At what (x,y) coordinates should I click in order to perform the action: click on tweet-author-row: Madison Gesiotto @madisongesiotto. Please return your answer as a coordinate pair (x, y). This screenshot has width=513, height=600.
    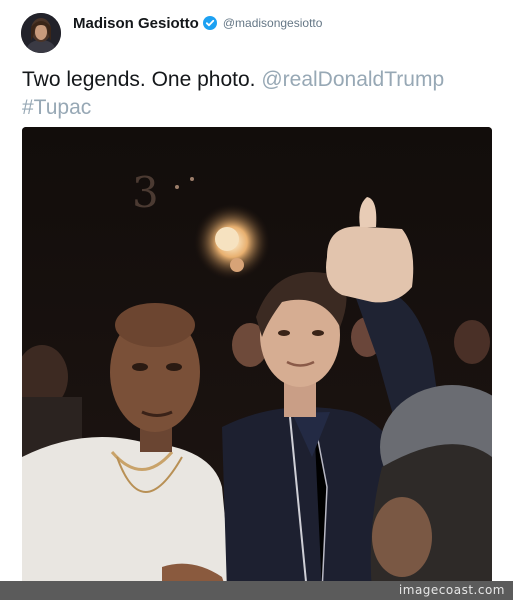
    Looking at the image, I should click on (197, 23).